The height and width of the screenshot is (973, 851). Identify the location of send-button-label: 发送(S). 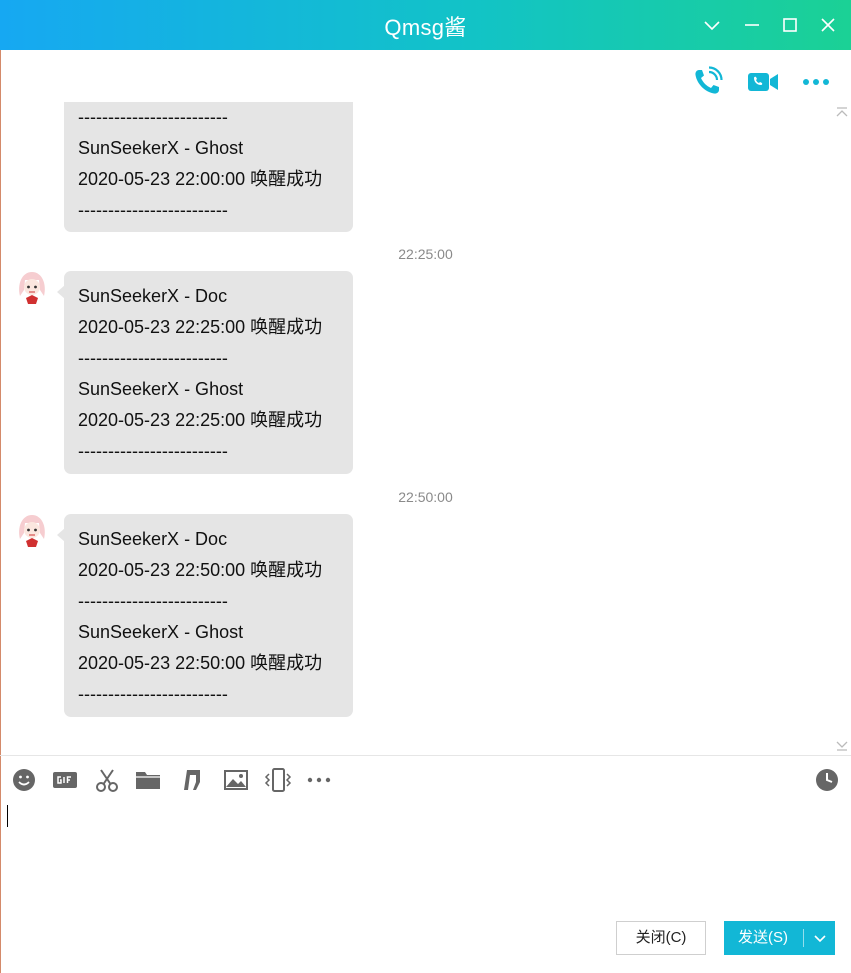
(763, 937).